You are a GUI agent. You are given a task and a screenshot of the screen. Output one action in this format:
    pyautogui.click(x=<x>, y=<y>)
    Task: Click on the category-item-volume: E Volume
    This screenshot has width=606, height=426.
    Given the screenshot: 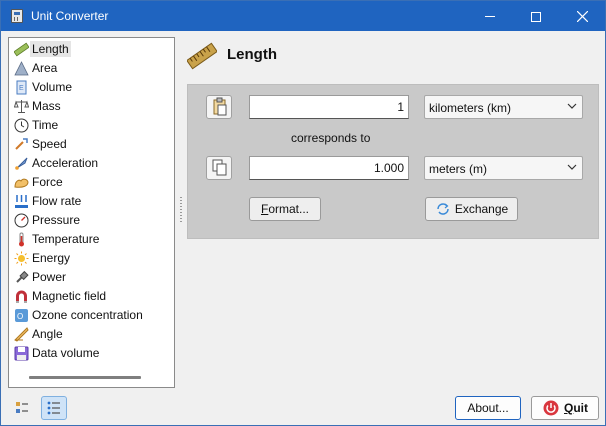 What is the action you would take?
    pyautogui.click(x=91, y=87)
    